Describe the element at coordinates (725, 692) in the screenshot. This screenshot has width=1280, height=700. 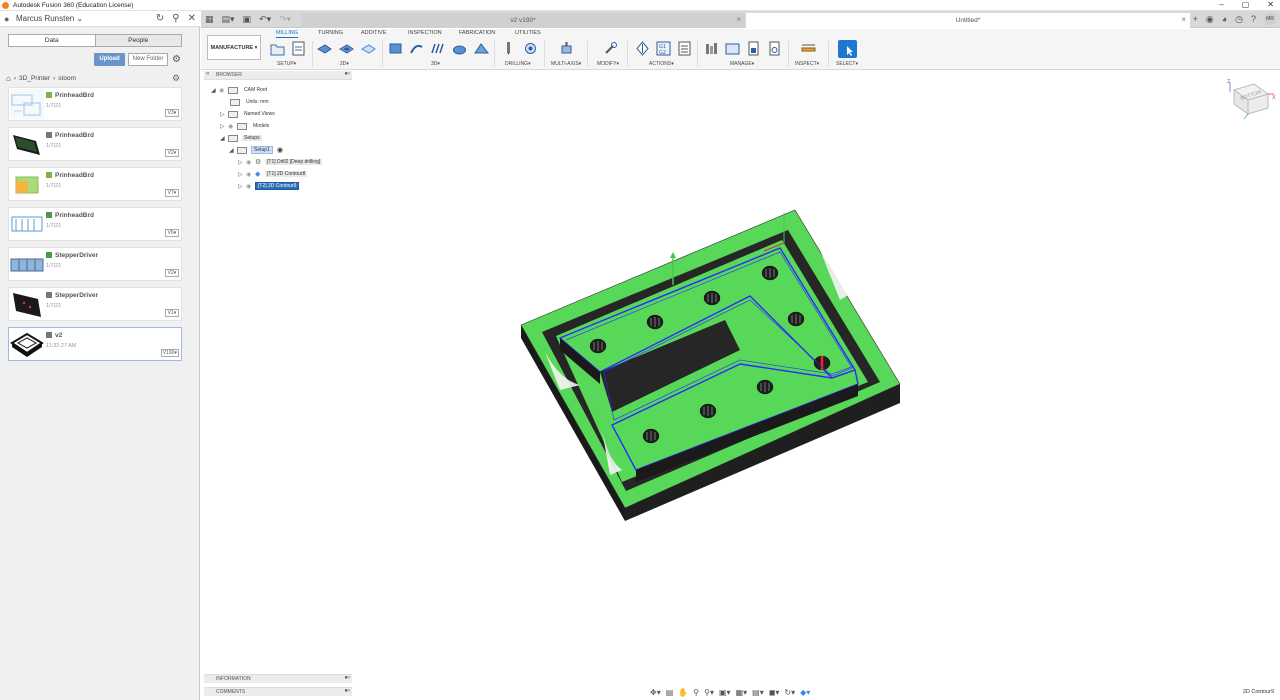
I see `display-settings-icon: ▣▾` at that location.